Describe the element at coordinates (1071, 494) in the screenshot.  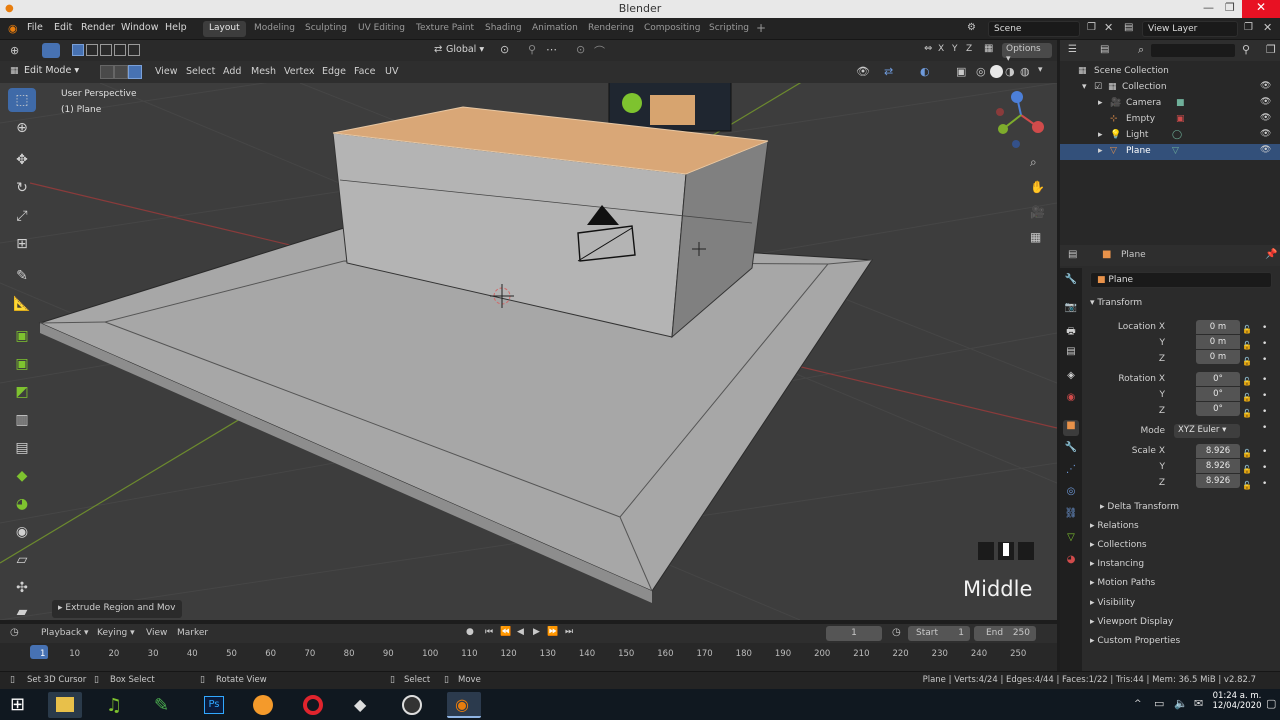
I see `physics-tab-icon: ◎` at that location.